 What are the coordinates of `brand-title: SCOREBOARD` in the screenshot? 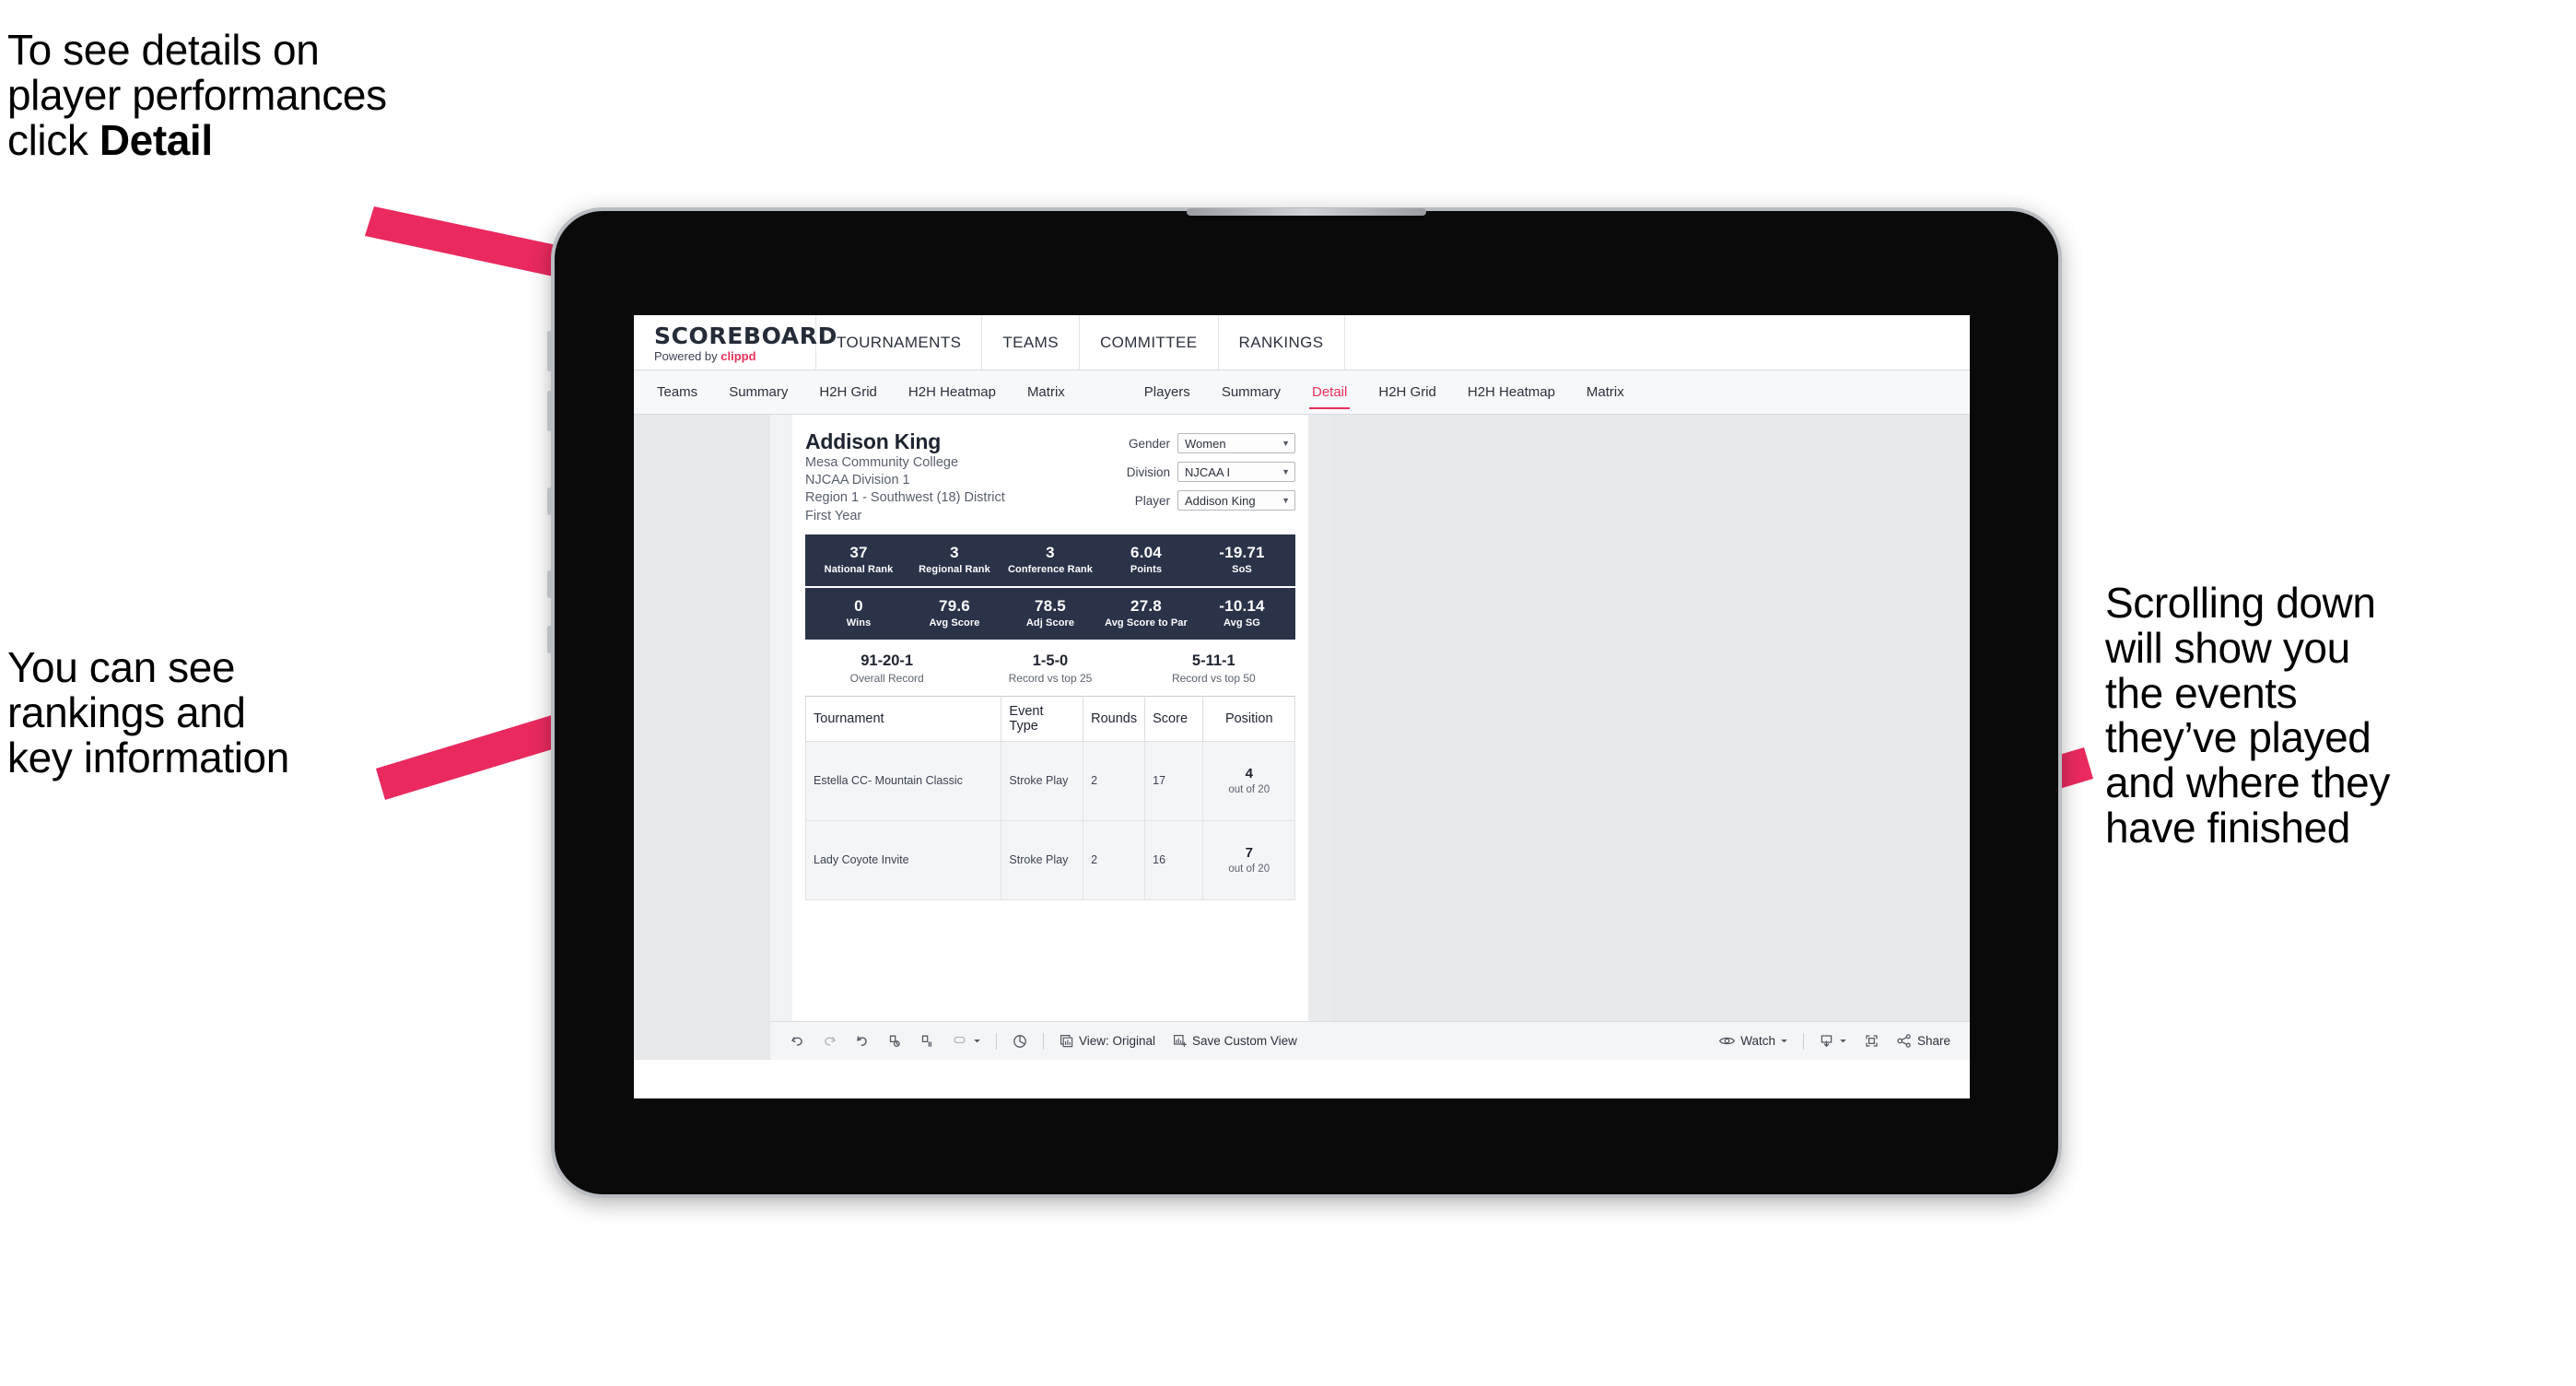 It's located at (745, 336).